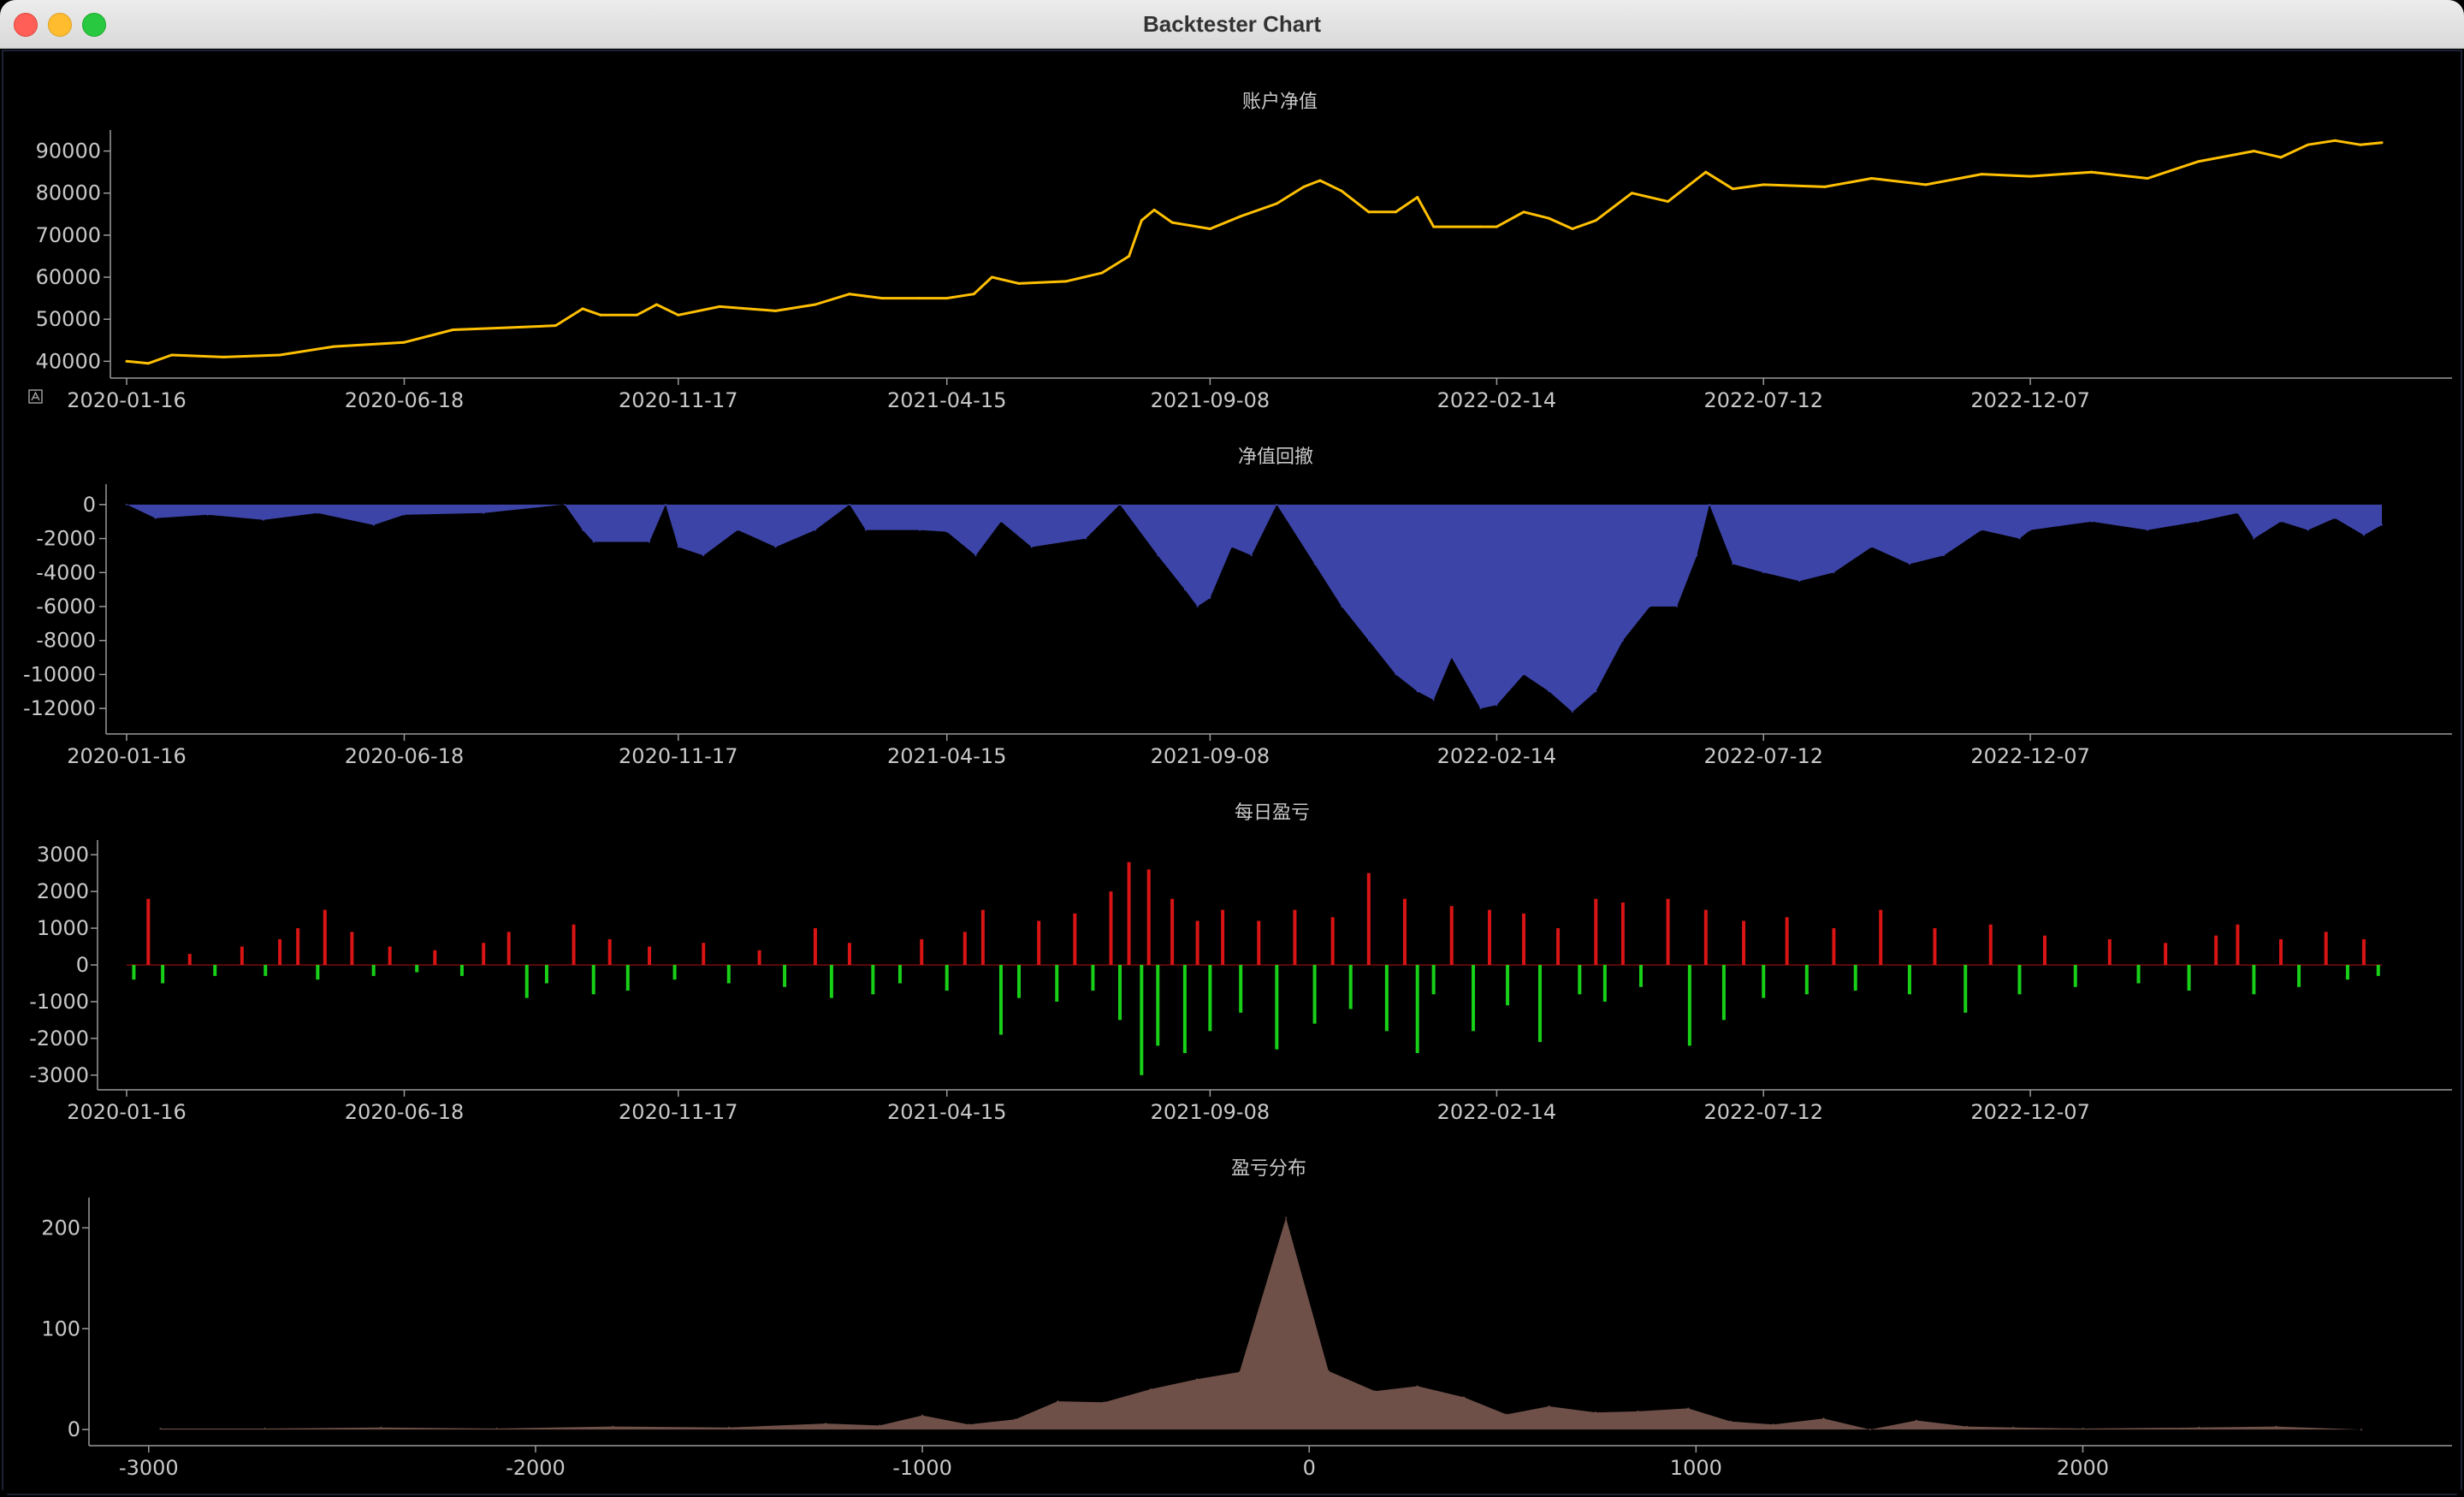 The image size is (2464, 1497). I want to click on x-tick-label: 2021-04-15, so click(946, 1112).